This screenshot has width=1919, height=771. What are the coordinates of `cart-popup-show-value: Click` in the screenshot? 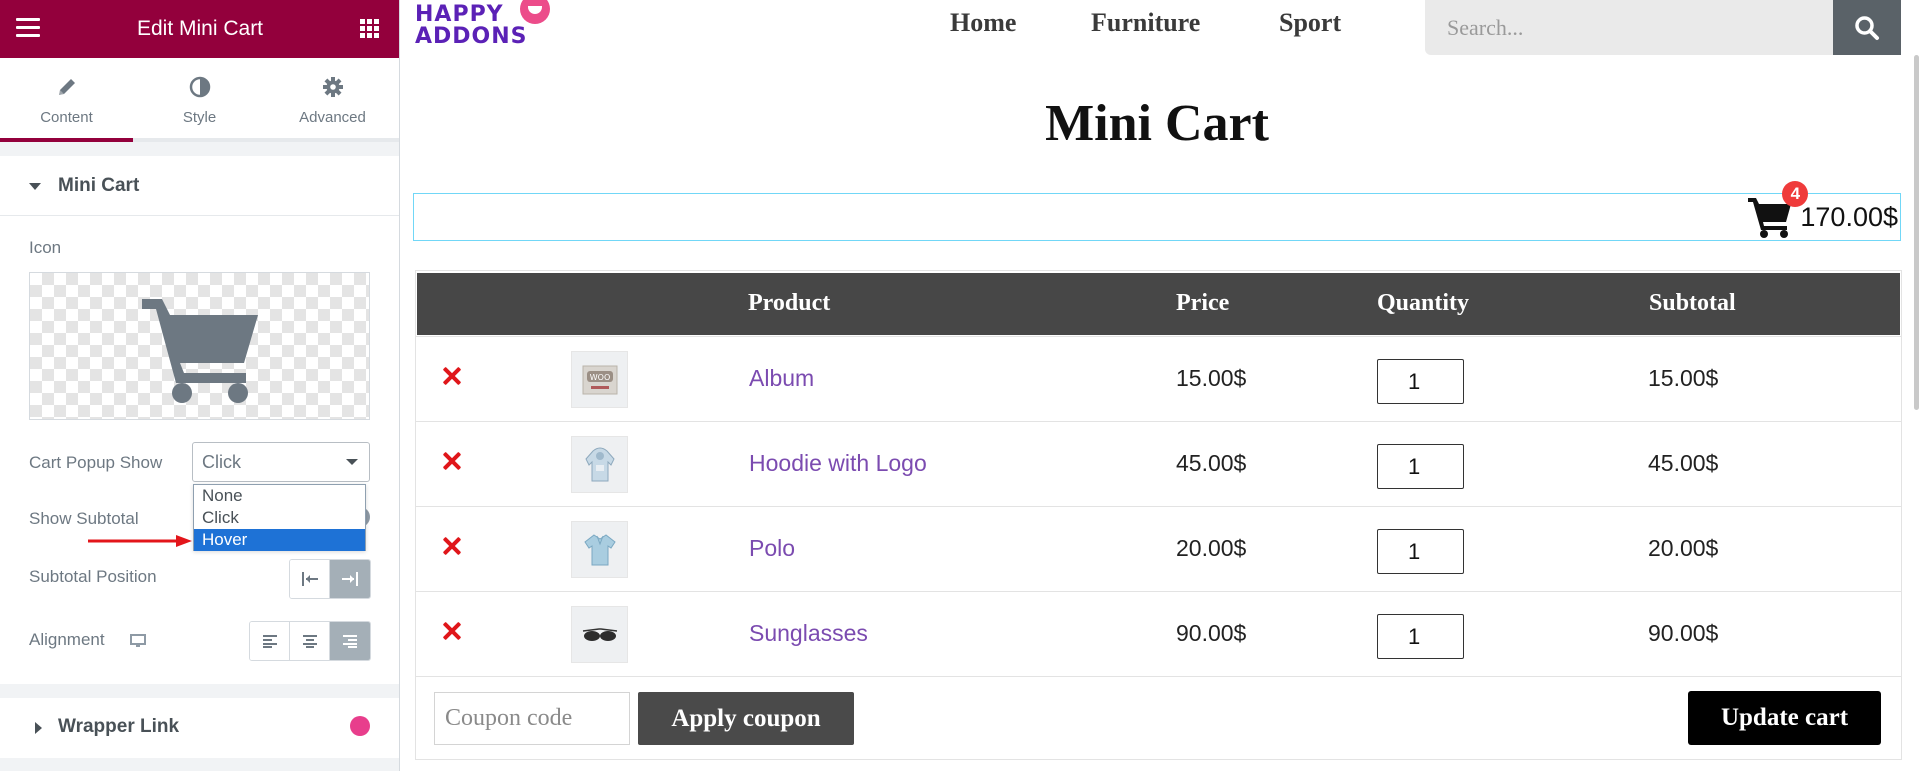 It's located at (221, 462).